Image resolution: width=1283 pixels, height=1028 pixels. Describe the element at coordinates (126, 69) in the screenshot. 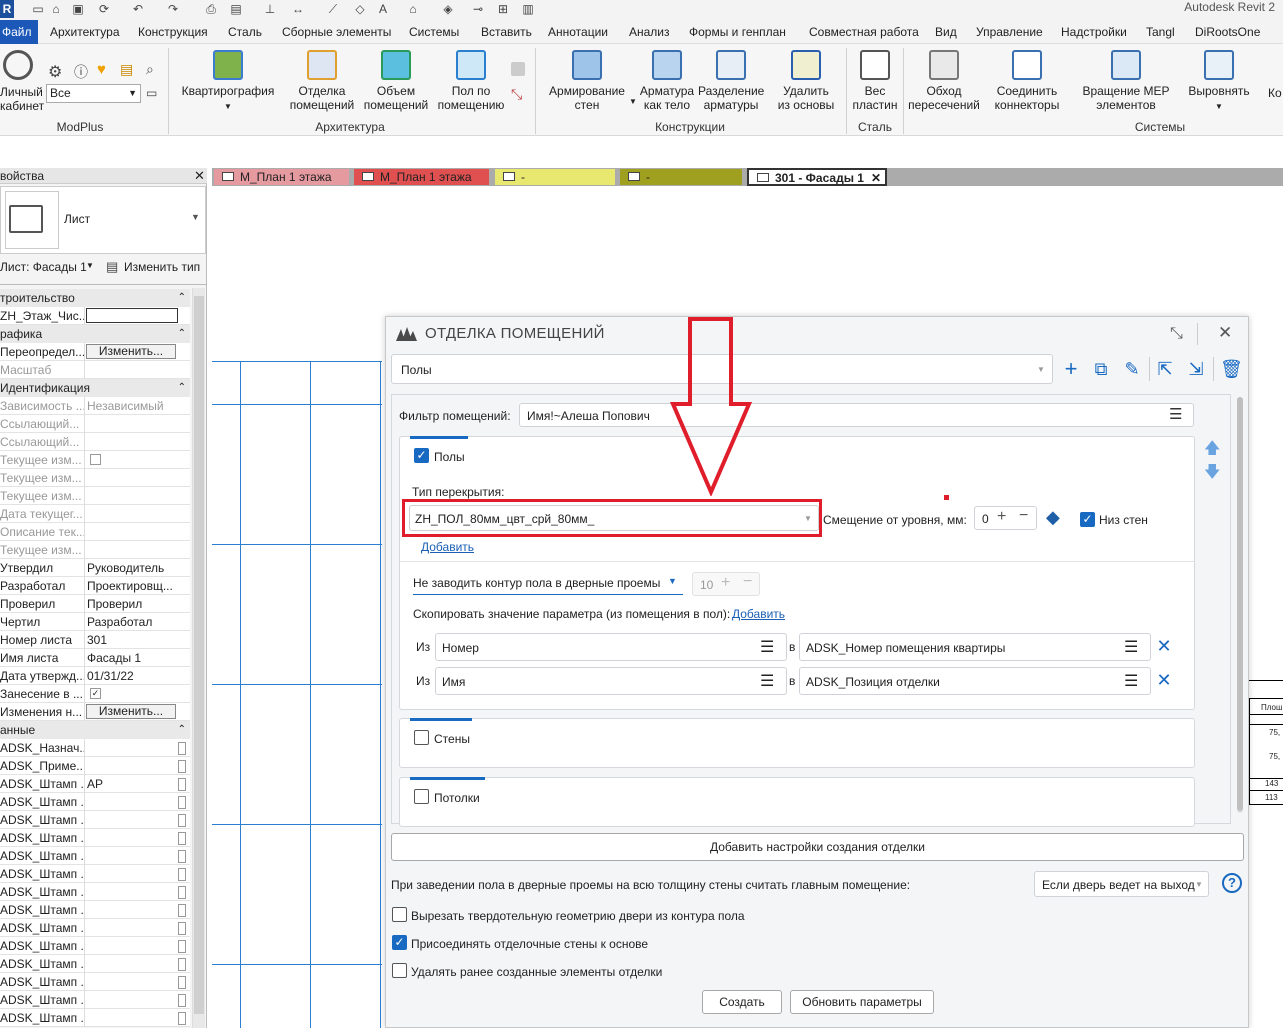

I see `folder-settings-icon: ▤` at that location.